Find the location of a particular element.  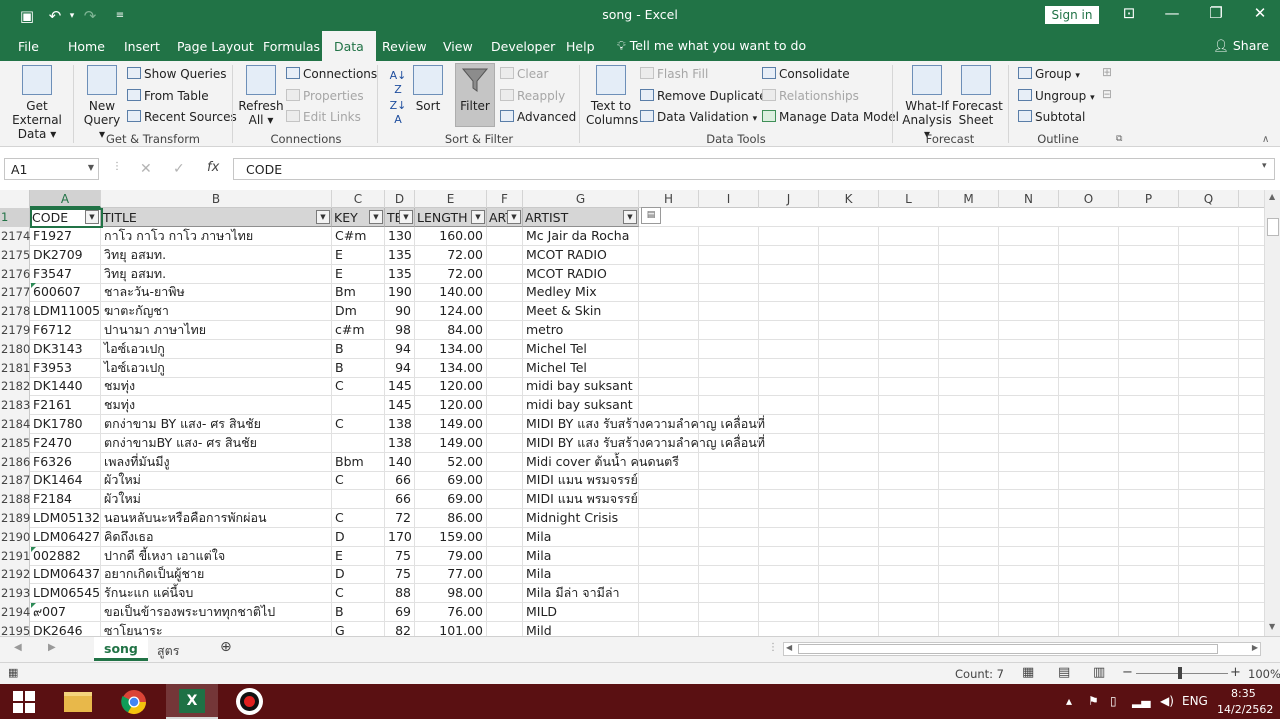

cell-key: Bm is located at coordinates (358, 293).